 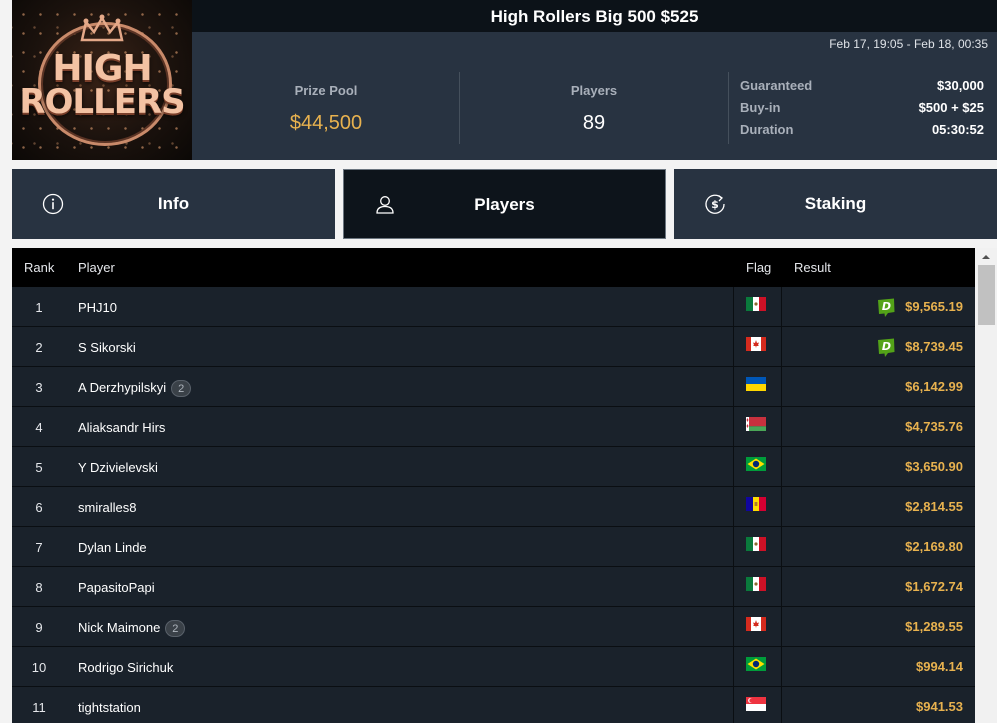 I want to click on player-name: tightstation, so click(x=109, y=707).